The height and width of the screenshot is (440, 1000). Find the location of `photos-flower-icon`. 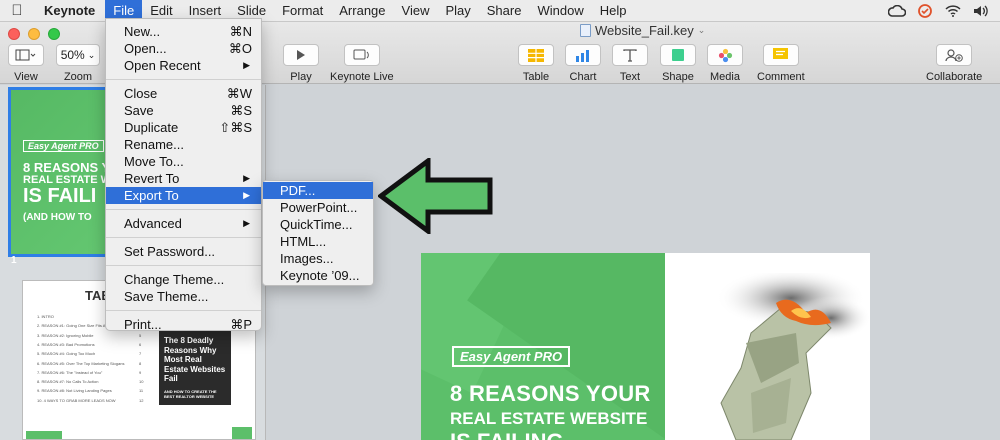

photos-flower-icon is located at coordinates (725, 55).